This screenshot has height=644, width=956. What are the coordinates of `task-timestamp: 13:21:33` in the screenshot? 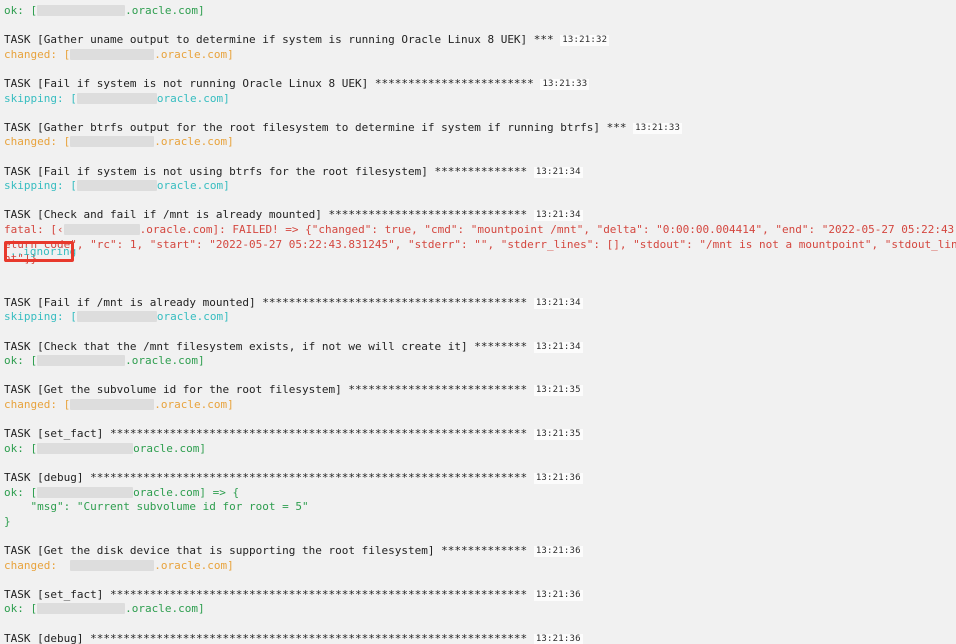 It's located at (658, 128).